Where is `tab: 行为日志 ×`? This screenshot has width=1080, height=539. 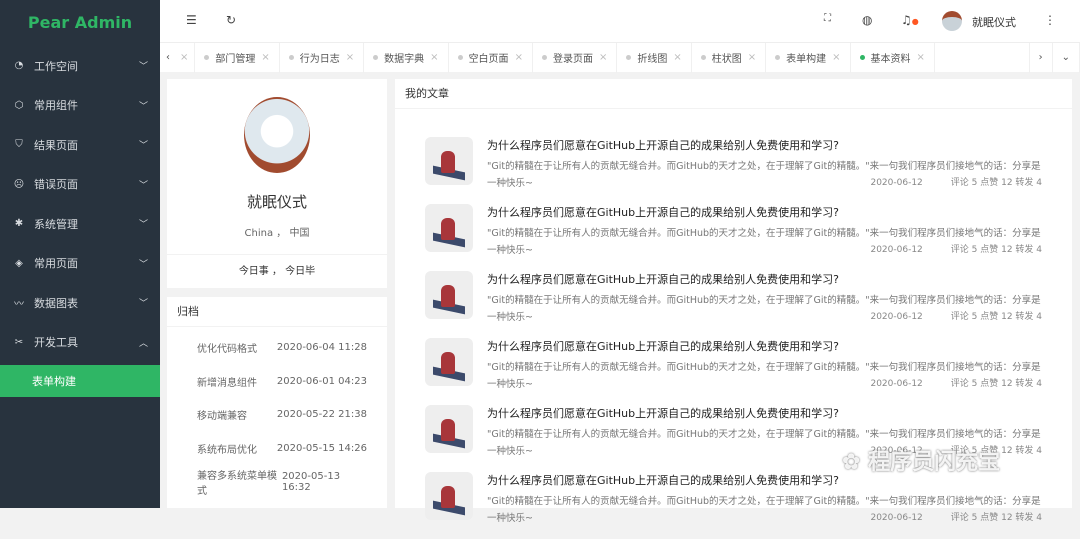 tab: 行为日志 × is located at coordinates (322, 57).